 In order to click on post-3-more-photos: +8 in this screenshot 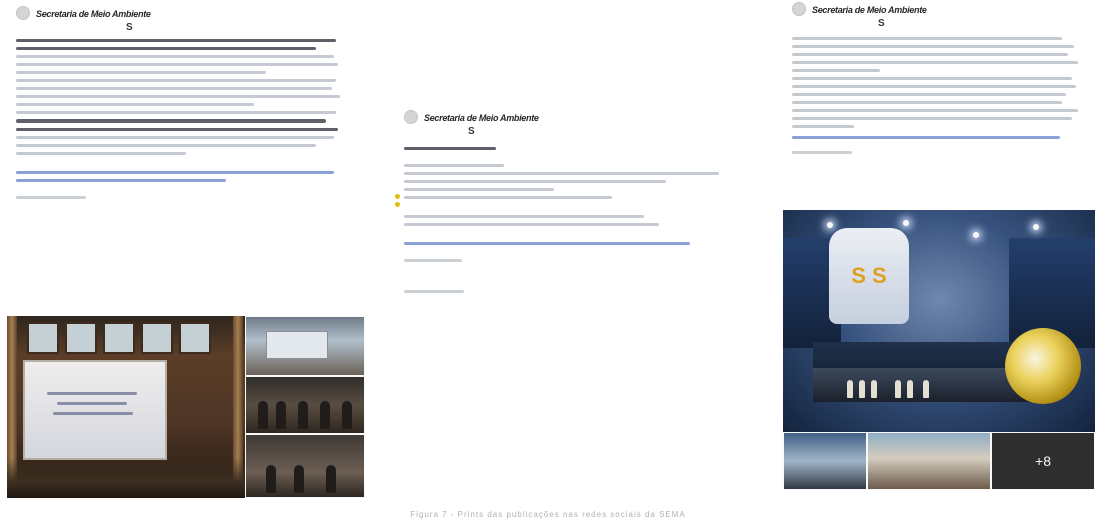, I will do `click(1043, 461)`.